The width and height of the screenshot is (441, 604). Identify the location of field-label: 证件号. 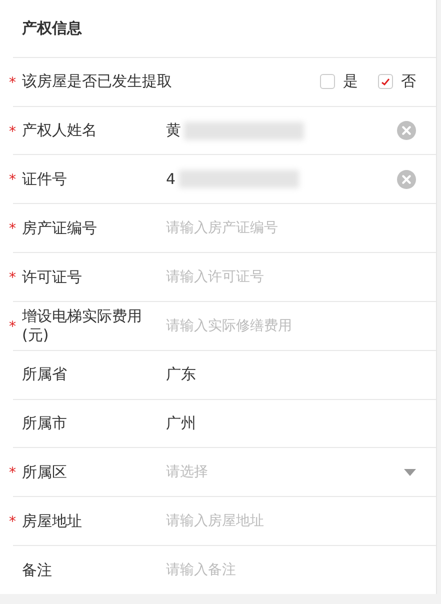
(44, 179).